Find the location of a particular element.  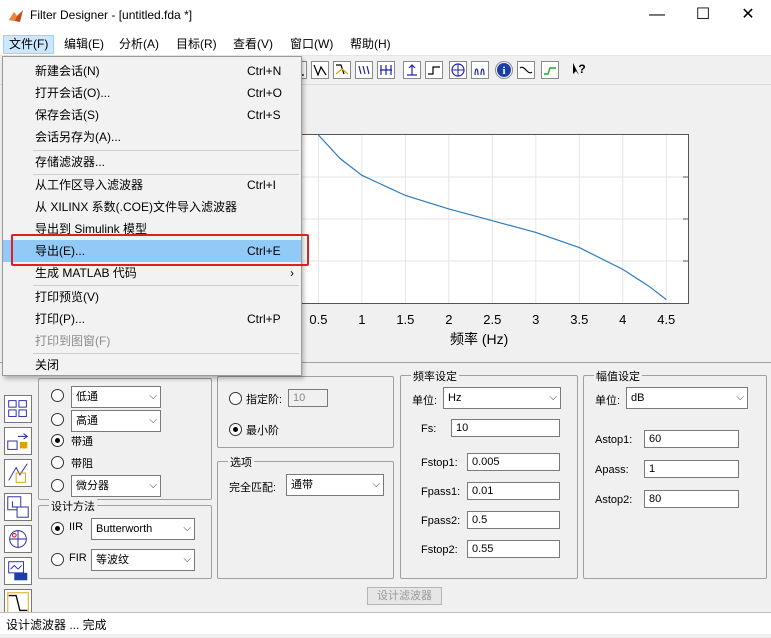

mag-unit-label: 单位: is located at coordinates (608, 401).